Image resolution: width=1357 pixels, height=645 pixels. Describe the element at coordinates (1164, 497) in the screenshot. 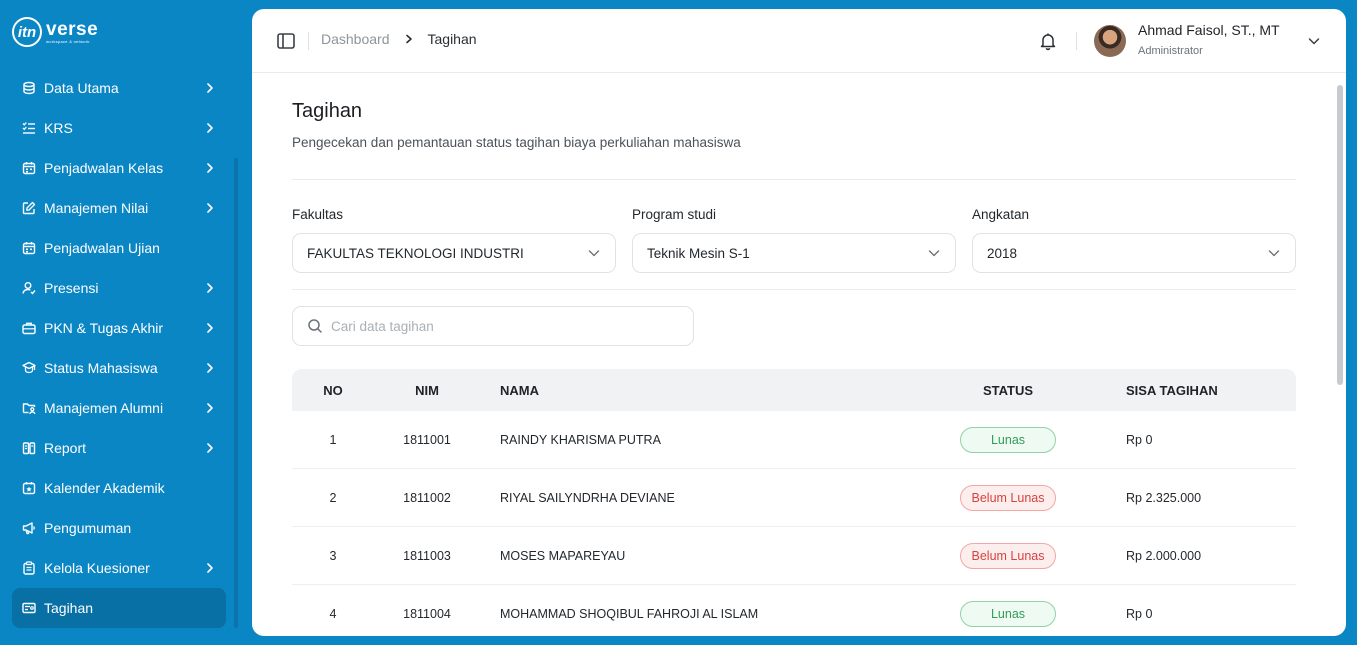

I see `cell-sisa-tagihan: Rp 2.325.000` at that location.